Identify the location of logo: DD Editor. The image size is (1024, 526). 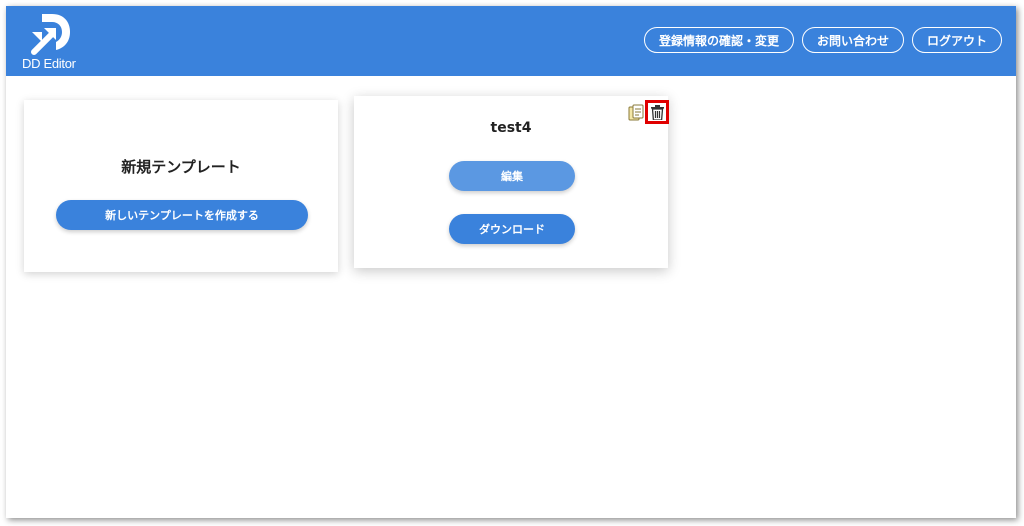
(52, 42).